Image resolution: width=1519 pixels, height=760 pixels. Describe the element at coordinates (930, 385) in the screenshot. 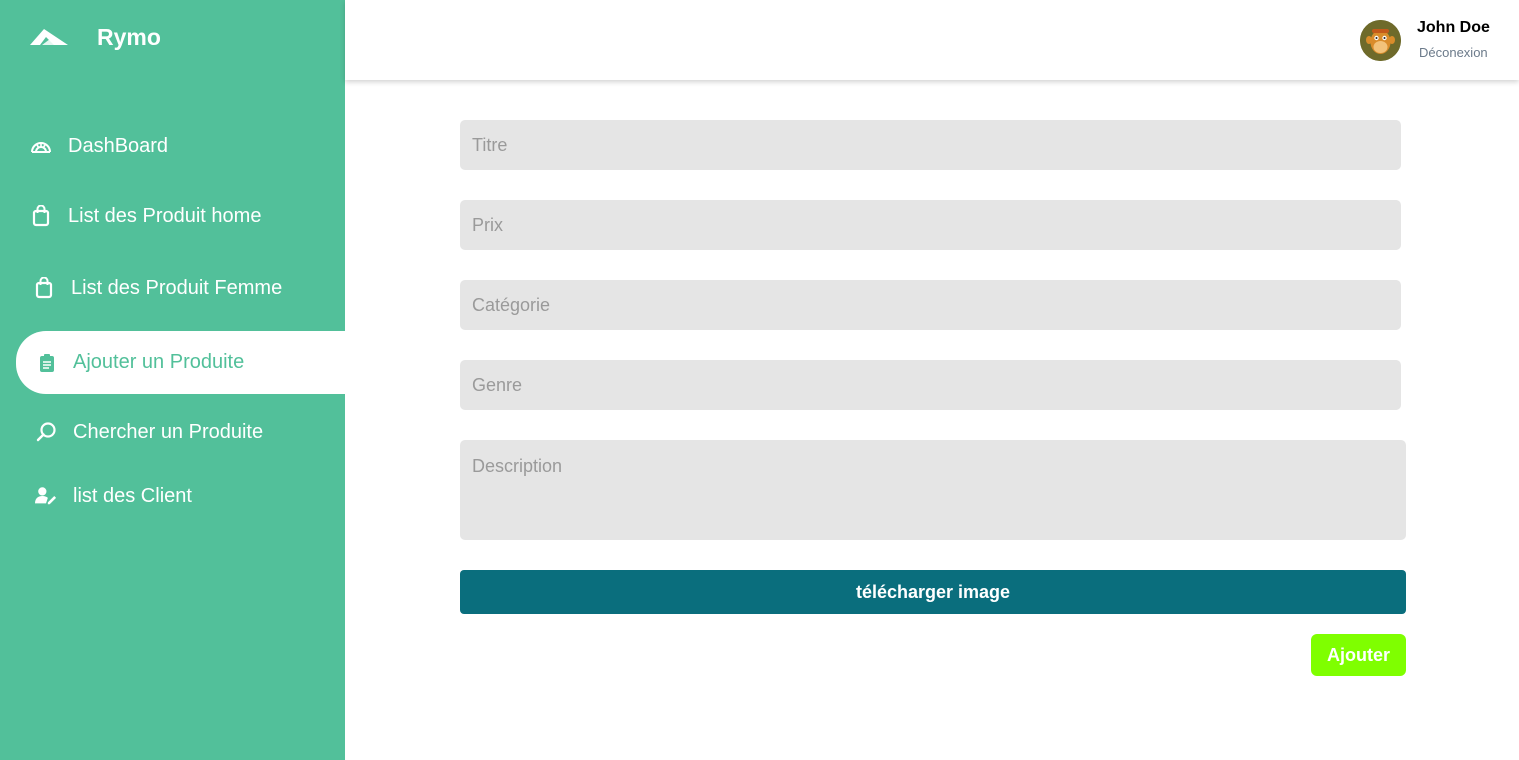

I see `genre-input` at that location.